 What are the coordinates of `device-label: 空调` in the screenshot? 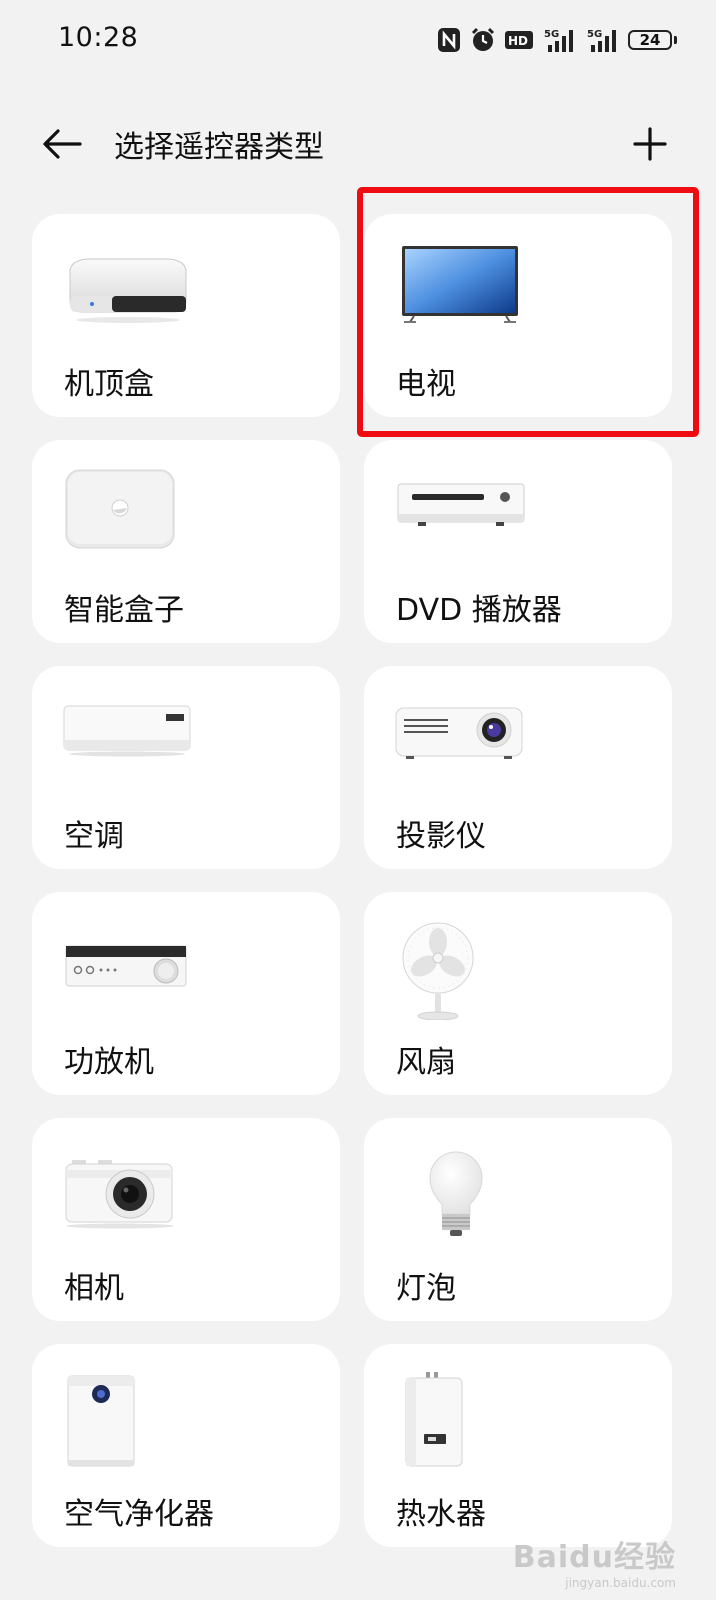 It's located at (94, 836).